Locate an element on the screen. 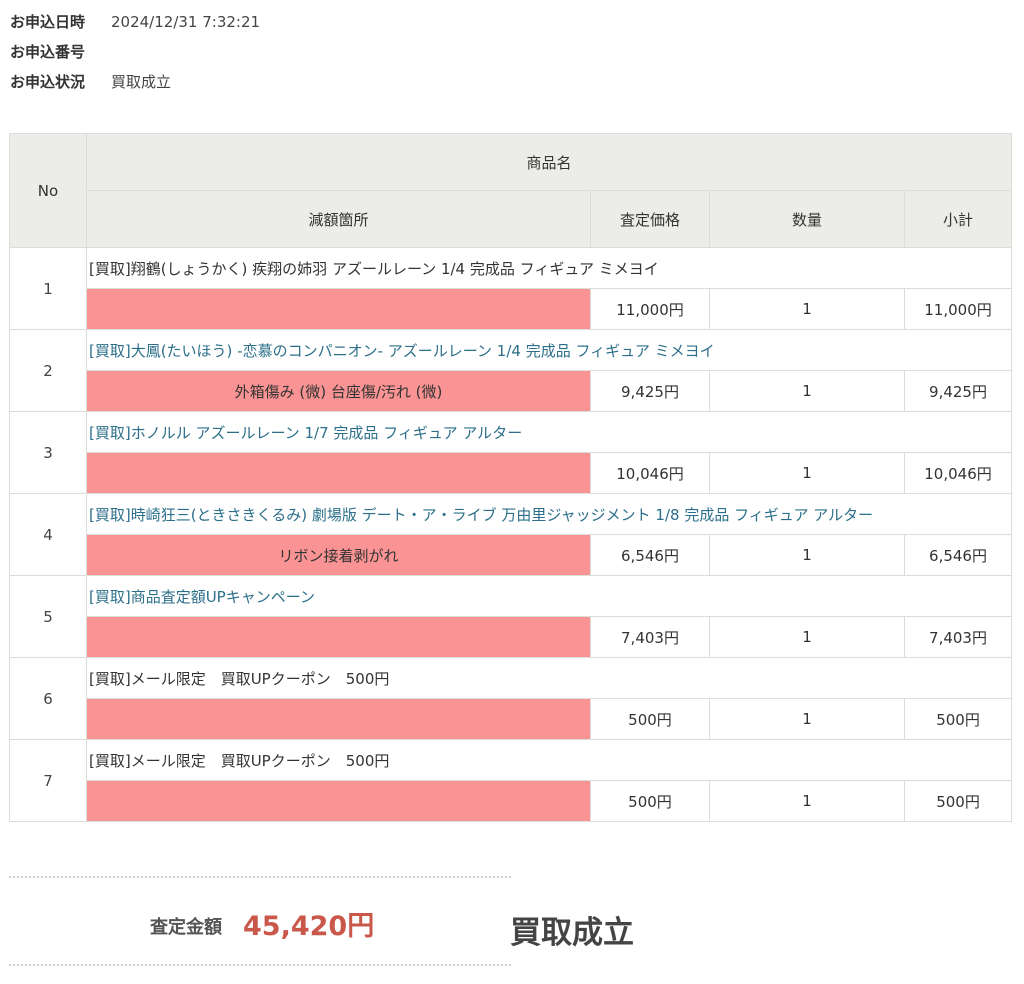 Image resolution: width=1024 pixels, height=984 pixels. summary-box: 査定金額 45,420円 is located at coordinates (260, 921).